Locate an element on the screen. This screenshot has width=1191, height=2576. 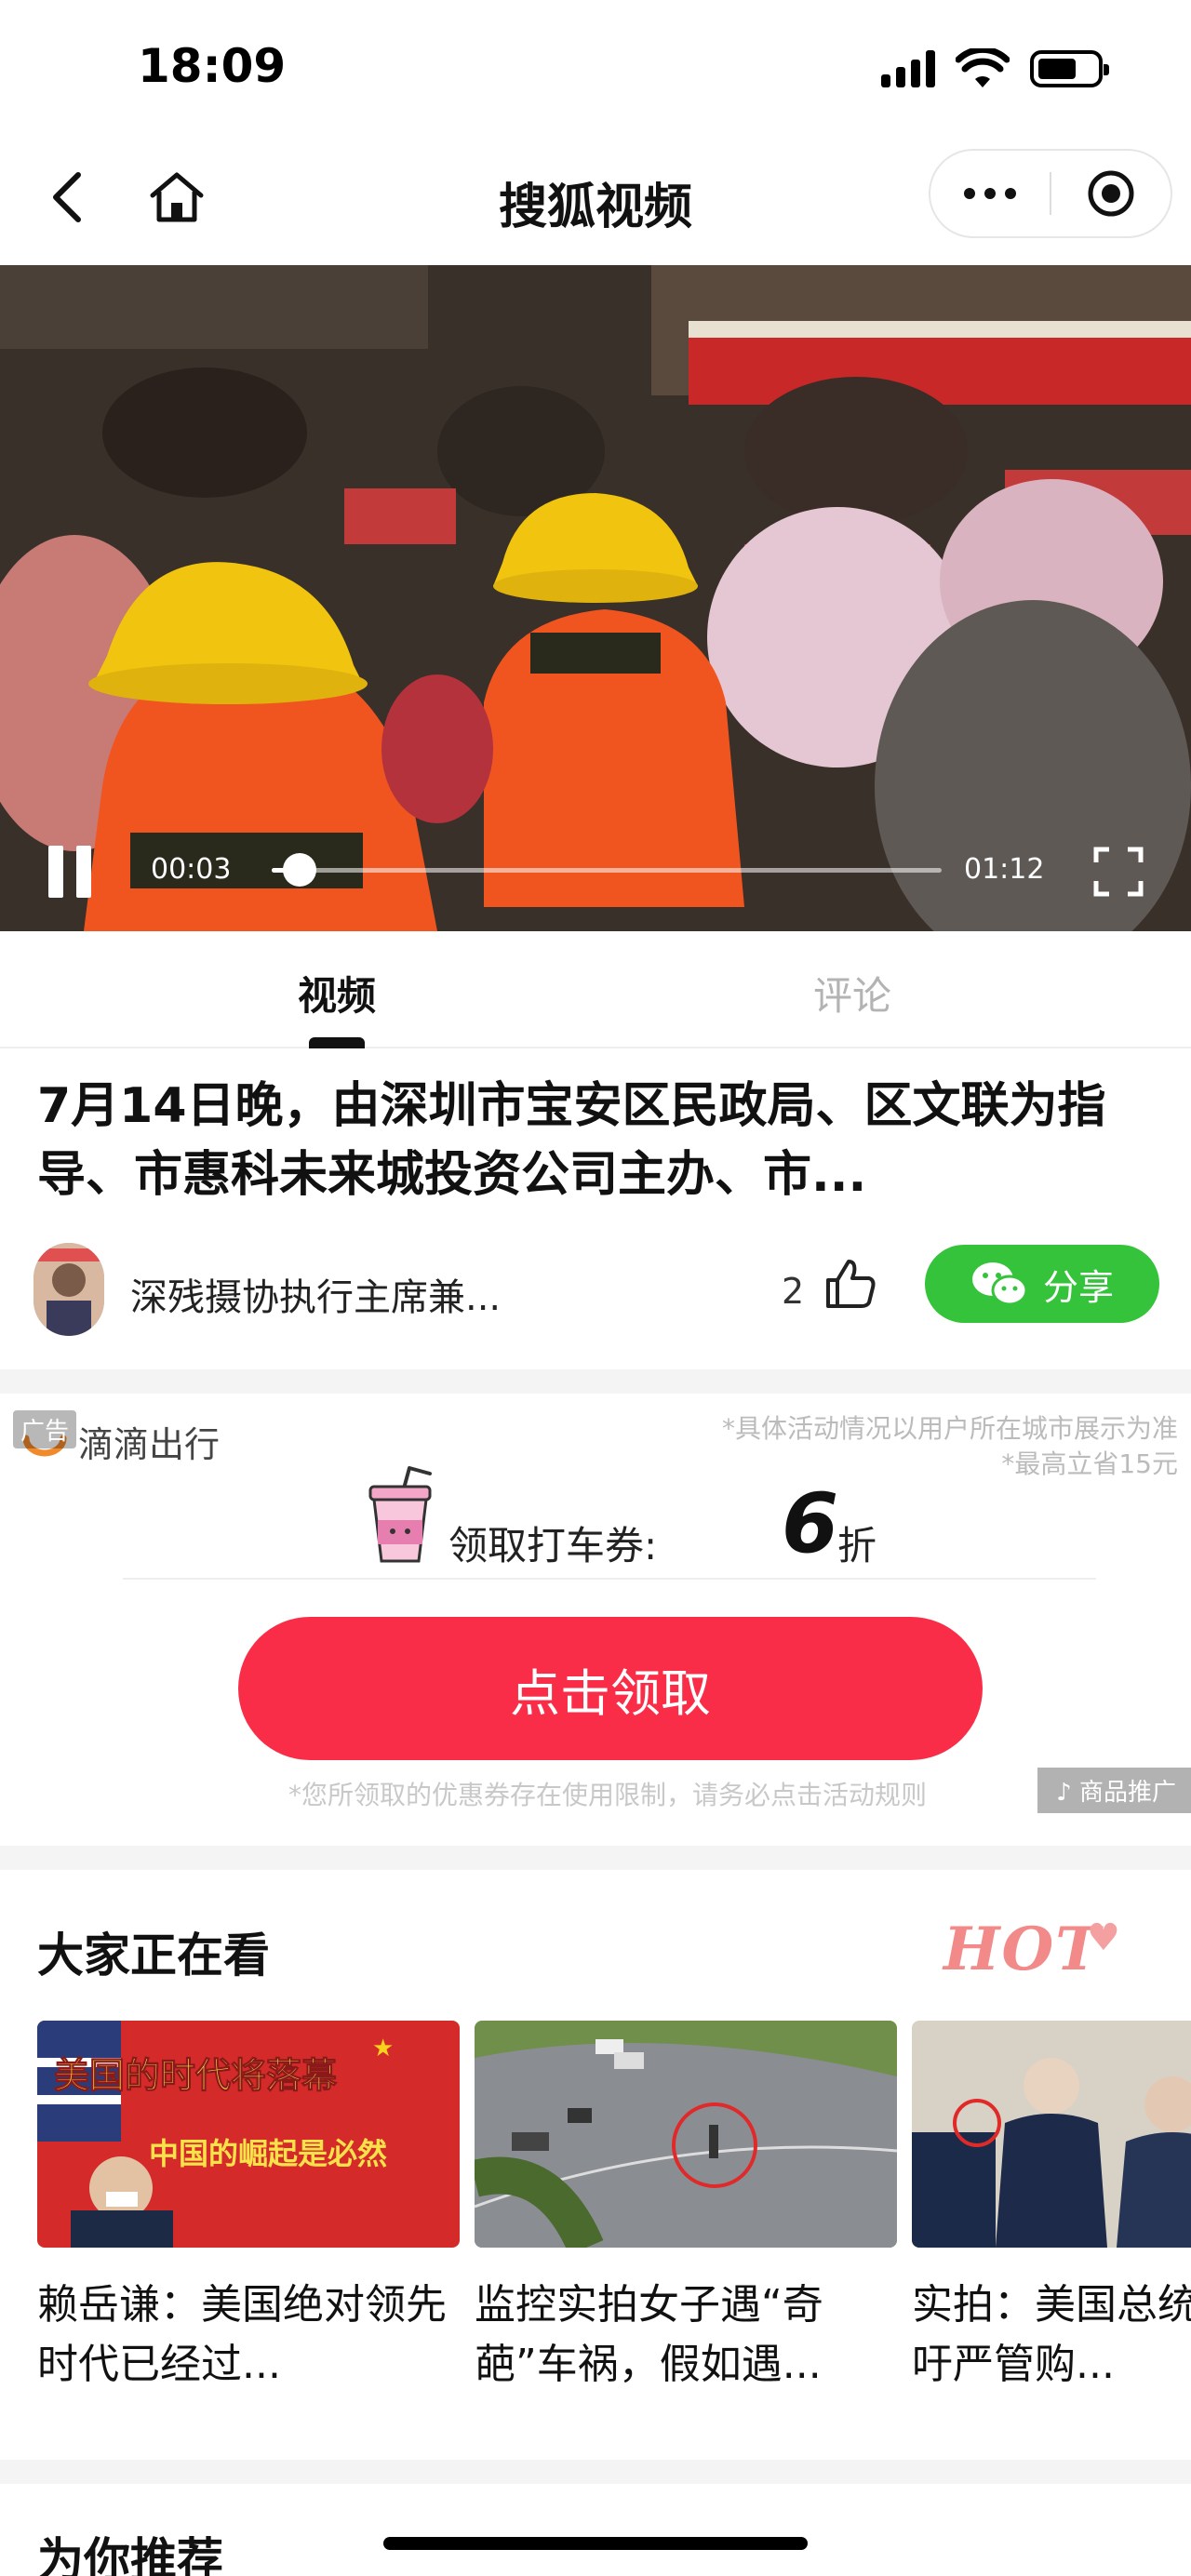
tab-comments: 评论 is located at coordinates (852, 993).